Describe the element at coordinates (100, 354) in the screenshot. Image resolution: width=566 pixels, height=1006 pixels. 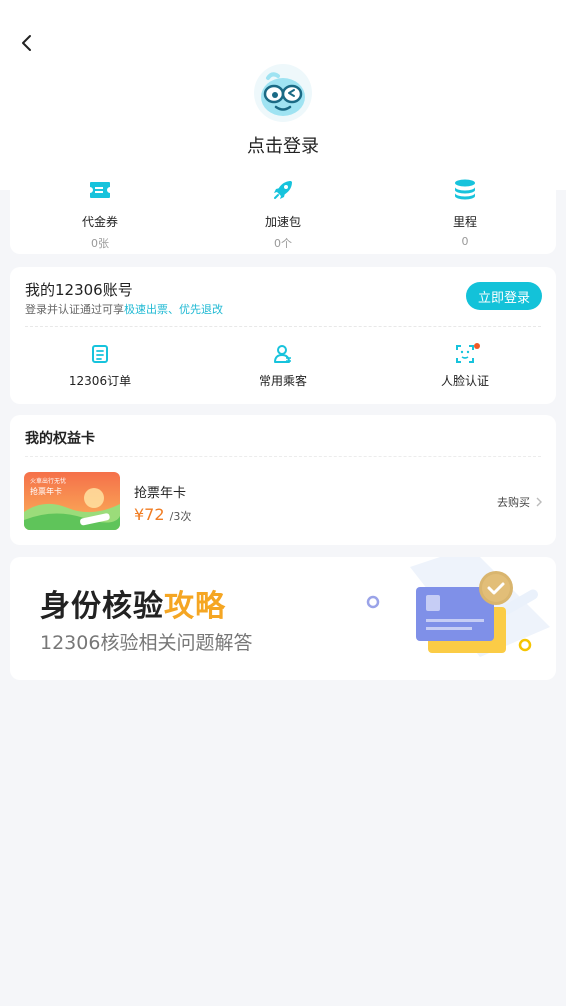
I see `order-icon` at that location.